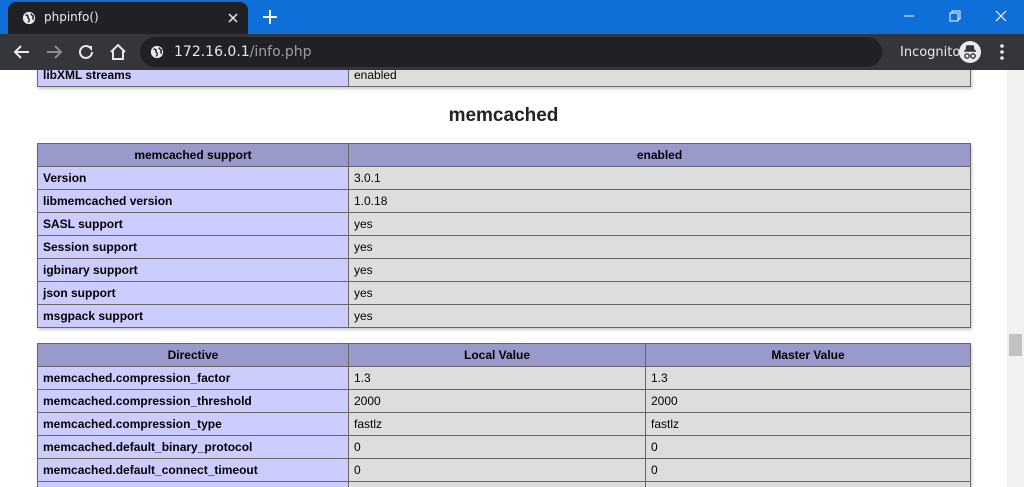 This screenshot has width=1024, height=487. I want to click on directive-name: memcached.compression_type, so click(193, 424).